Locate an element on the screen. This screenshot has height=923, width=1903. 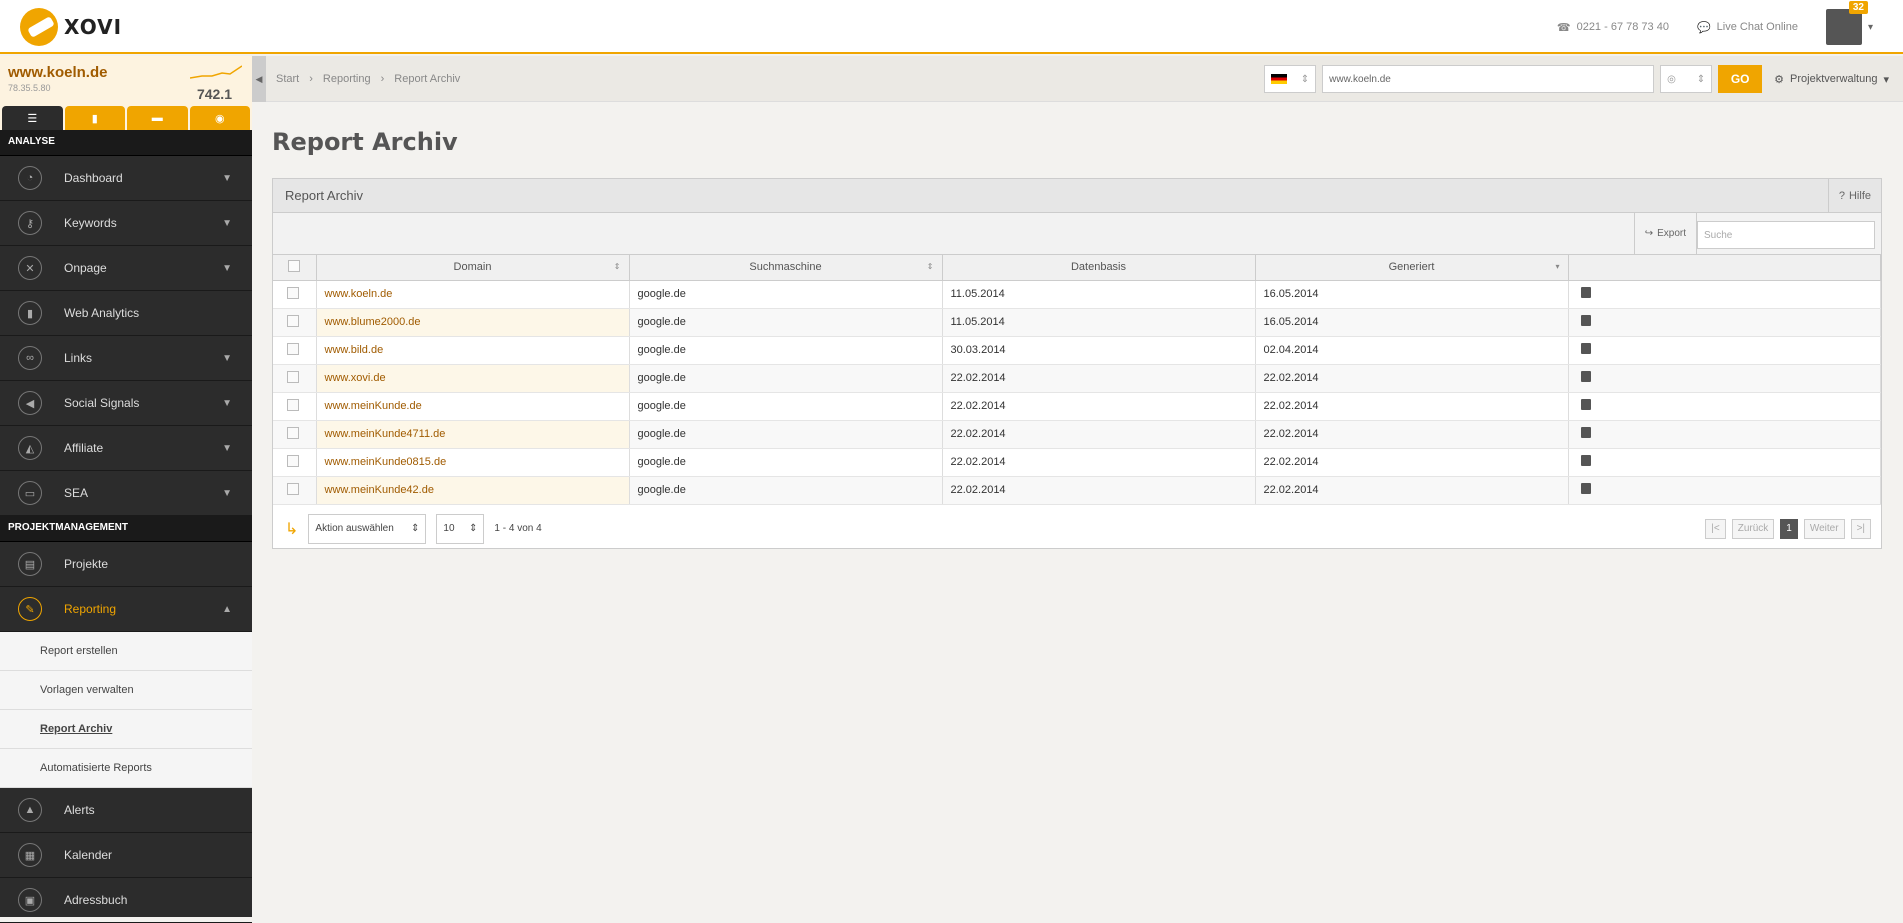
breadcrumb-start: Start is located at coordinates (287, 79).